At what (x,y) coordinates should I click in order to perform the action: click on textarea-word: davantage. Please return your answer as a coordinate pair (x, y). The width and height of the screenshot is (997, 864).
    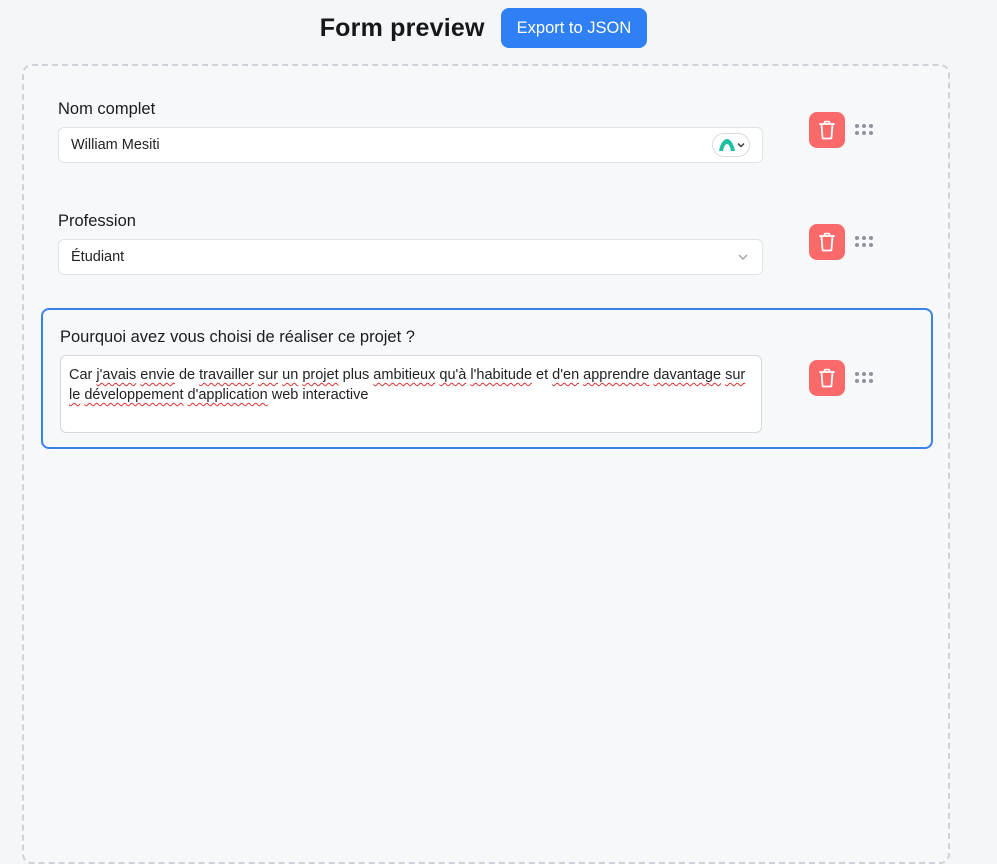
    Looking at the image, I should click on (687, 375).